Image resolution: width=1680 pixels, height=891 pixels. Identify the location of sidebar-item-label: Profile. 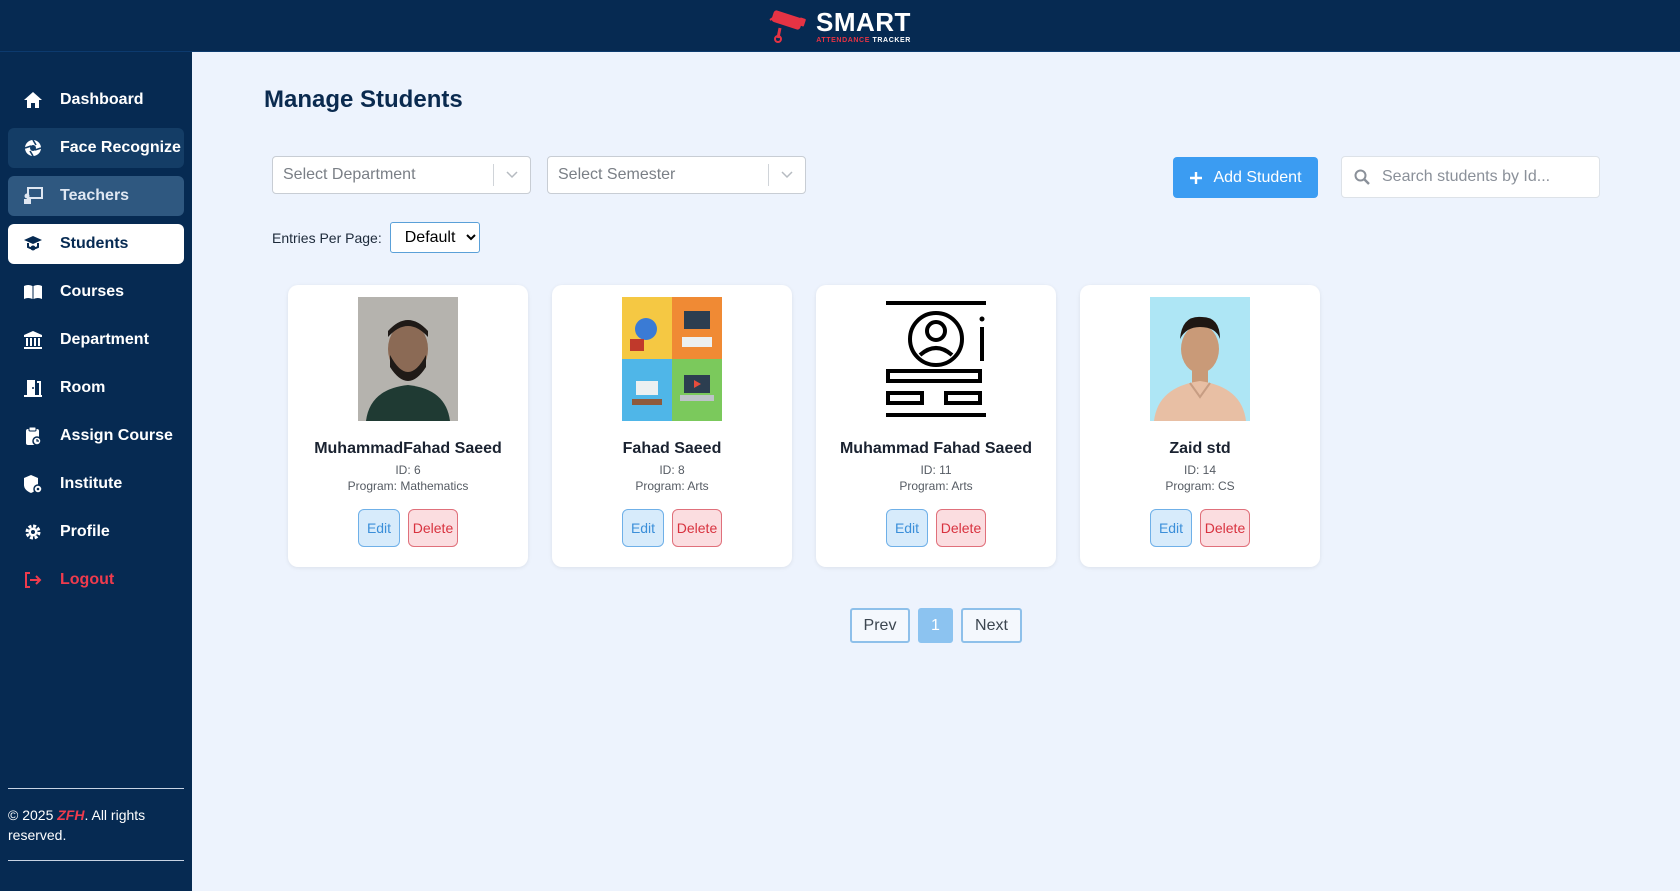
(85, 531).